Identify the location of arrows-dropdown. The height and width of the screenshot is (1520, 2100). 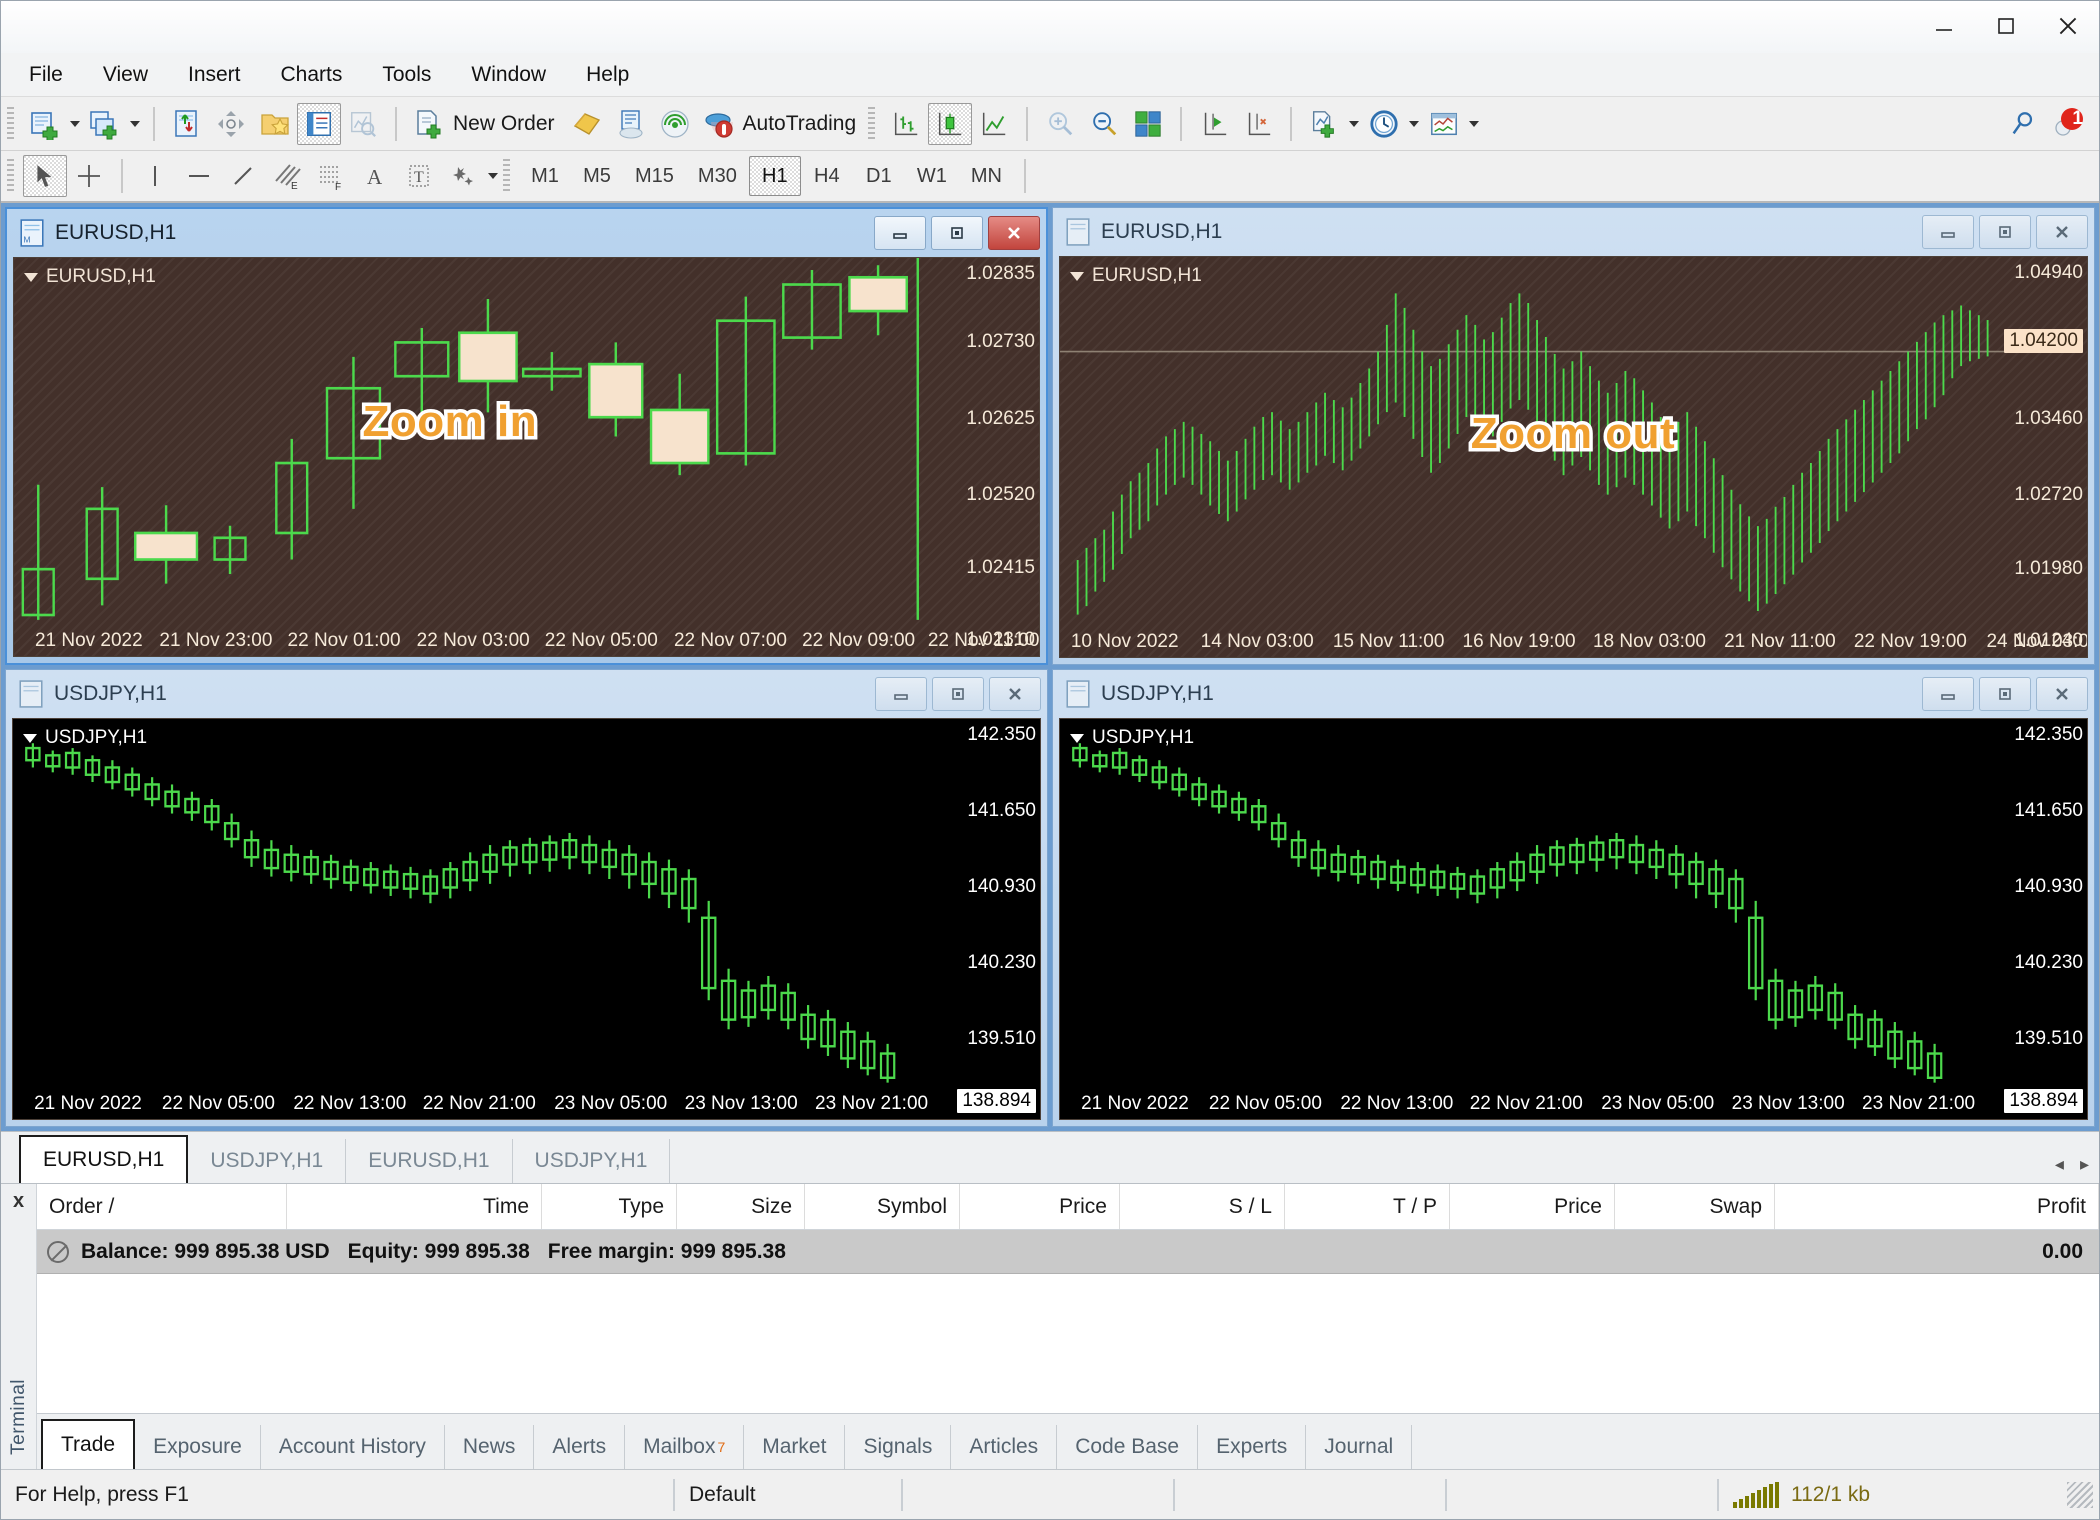
(493, 176).